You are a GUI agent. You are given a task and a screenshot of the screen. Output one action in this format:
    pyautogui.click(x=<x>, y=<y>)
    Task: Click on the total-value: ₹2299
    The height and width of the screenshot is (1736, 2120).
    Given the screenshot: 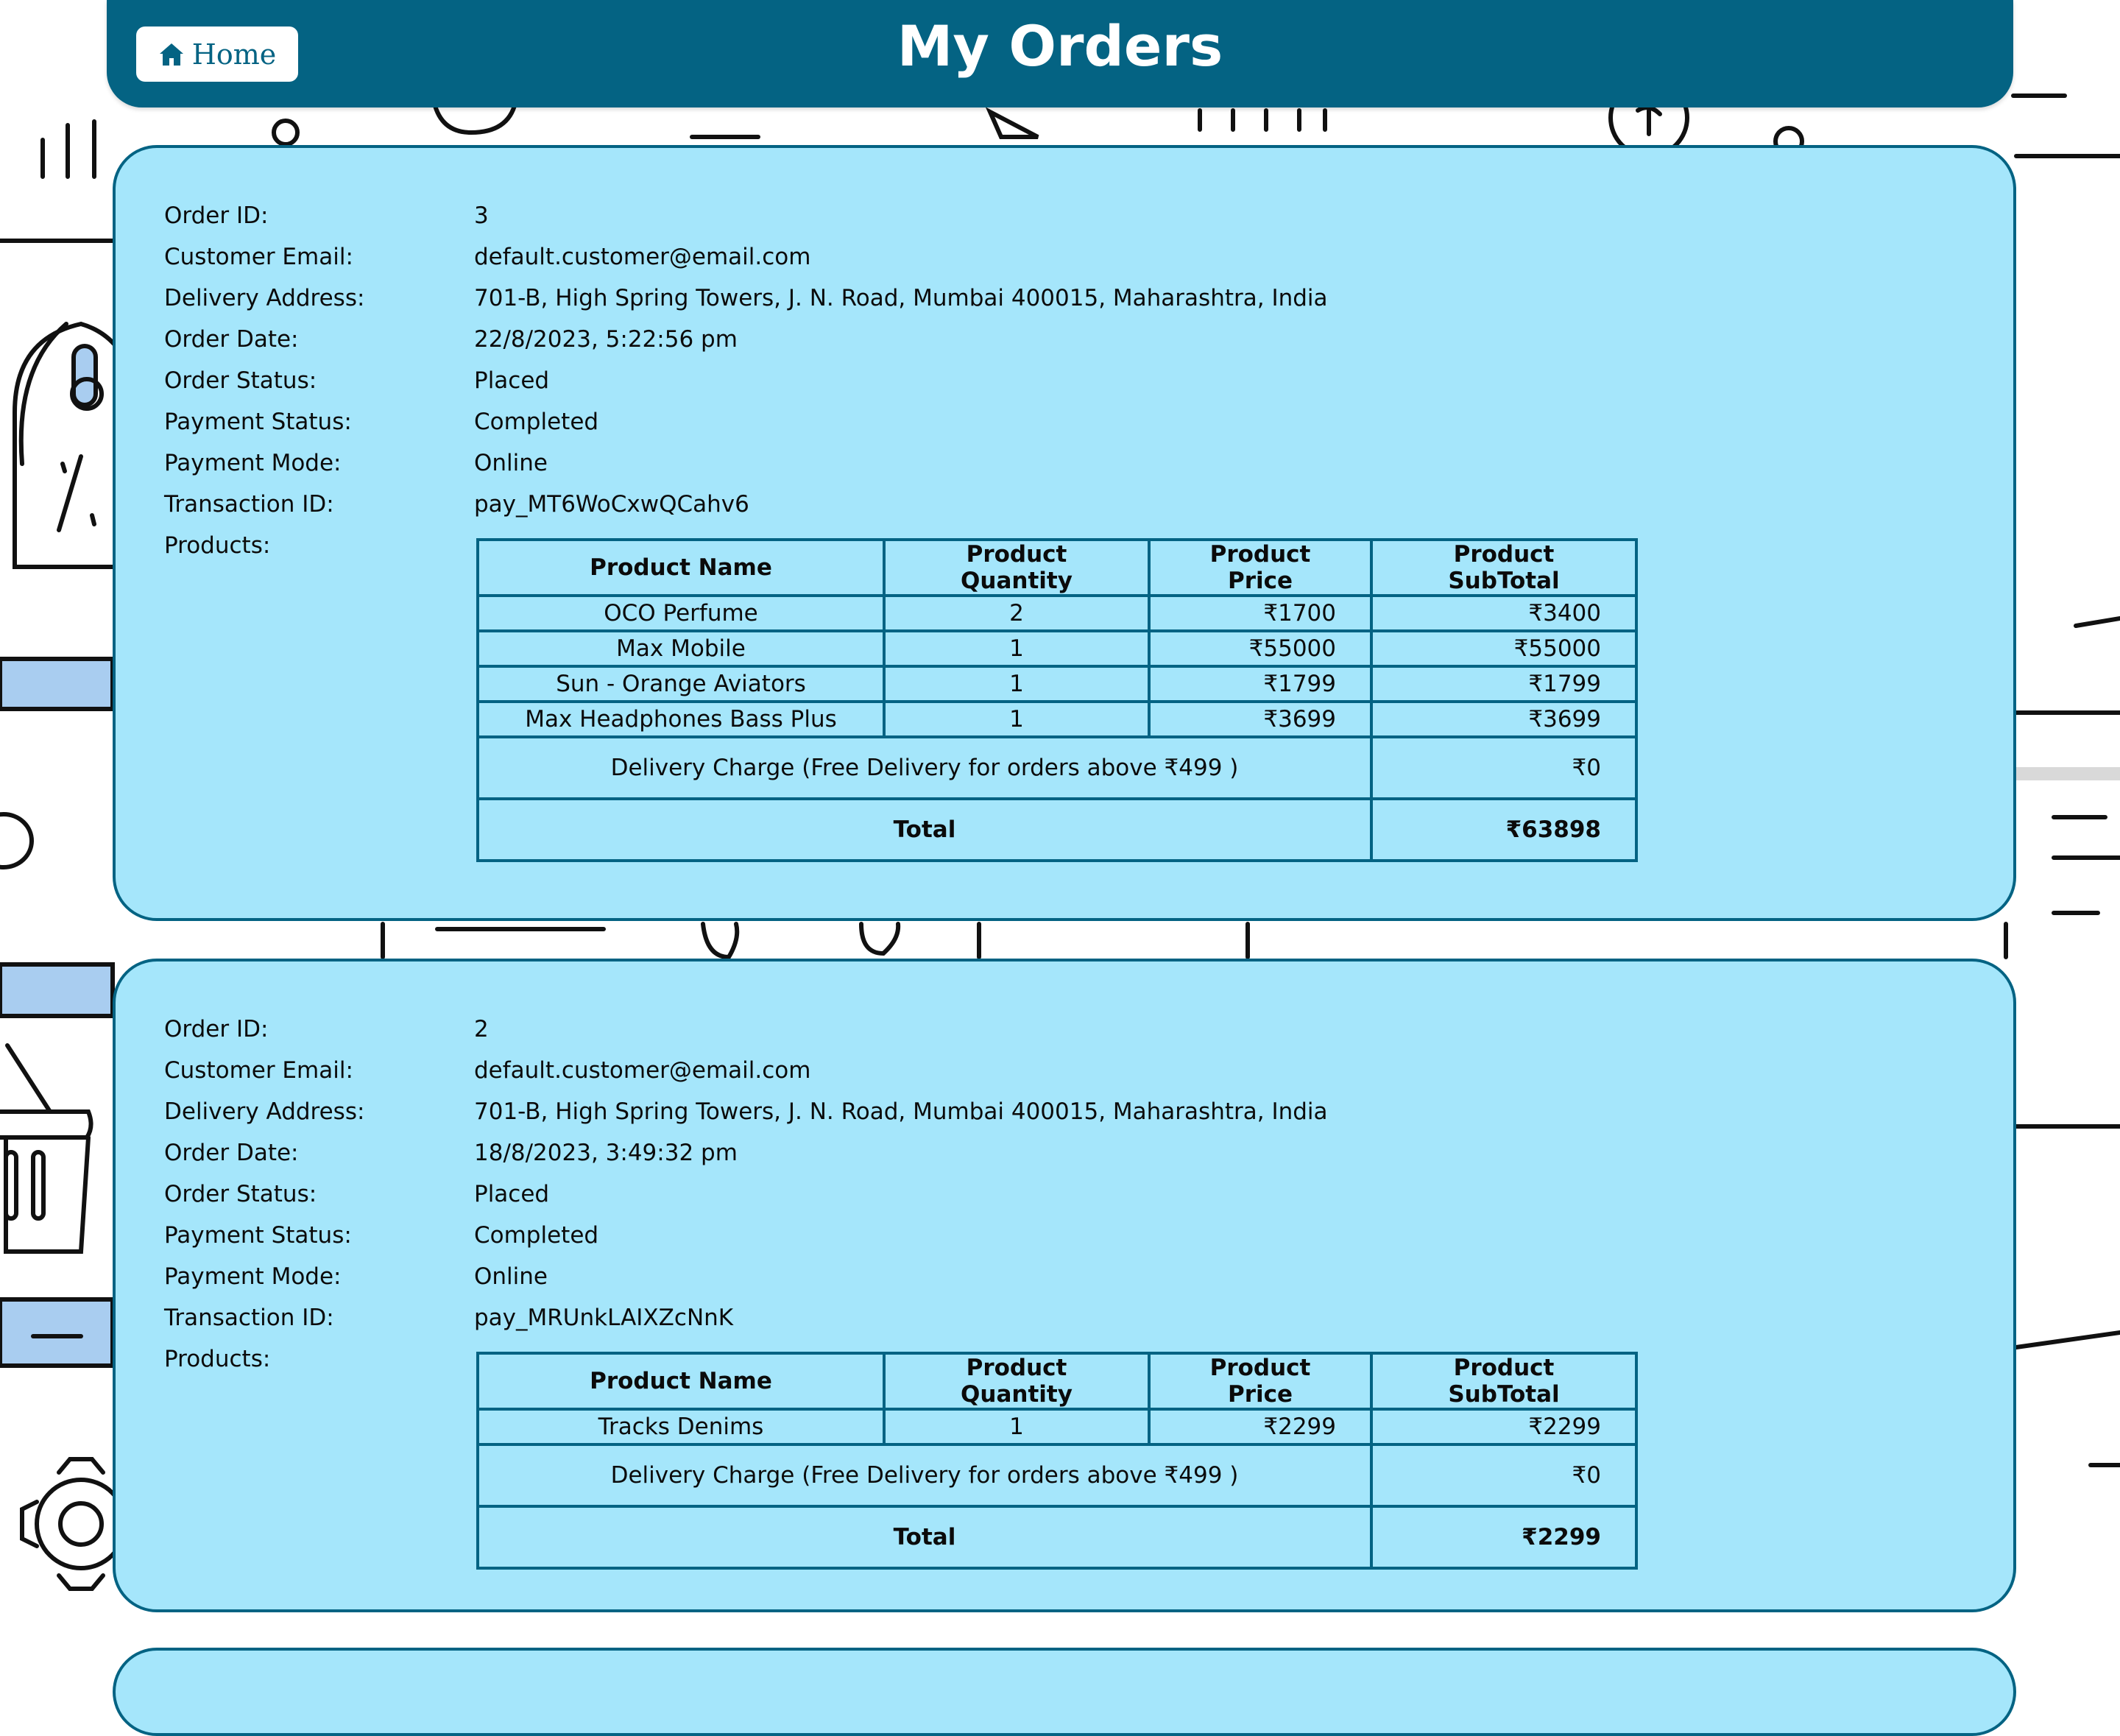 What is the action you would take?
    pyautogui.click(x=1504, y=1537)
    